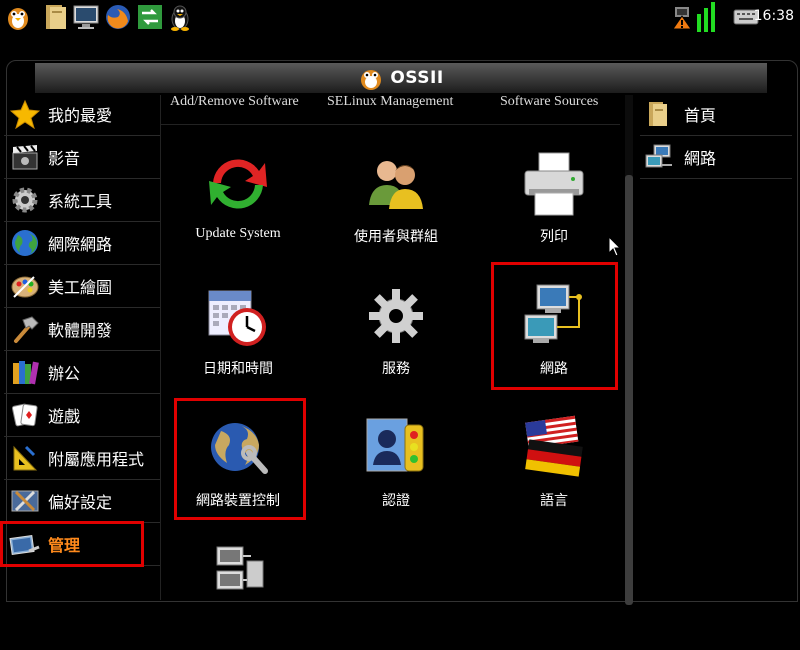  I want to click on app-users-groups: 使用者與群組, so click(396, 203).